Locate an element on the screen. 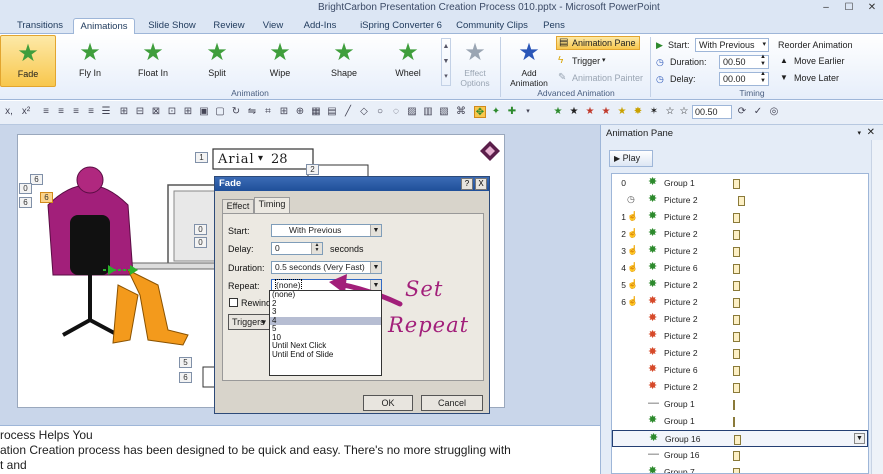 The height and width of the screenshot is (474, 883). animation-item: — Group 1 is located at coordinates (740, 404).